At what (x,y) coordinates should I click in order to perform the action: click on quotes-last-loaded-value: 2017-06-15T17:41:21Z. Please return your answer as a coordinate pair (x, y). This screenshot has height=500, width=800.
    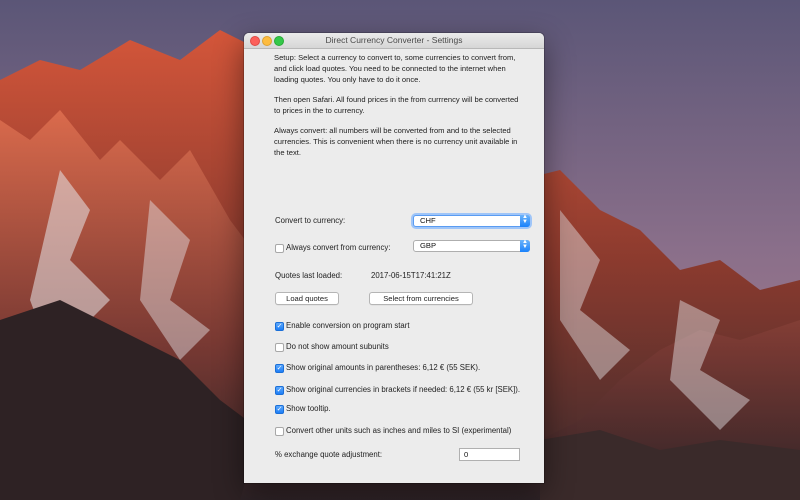
    Looking at the image, I should click on (411, 275).